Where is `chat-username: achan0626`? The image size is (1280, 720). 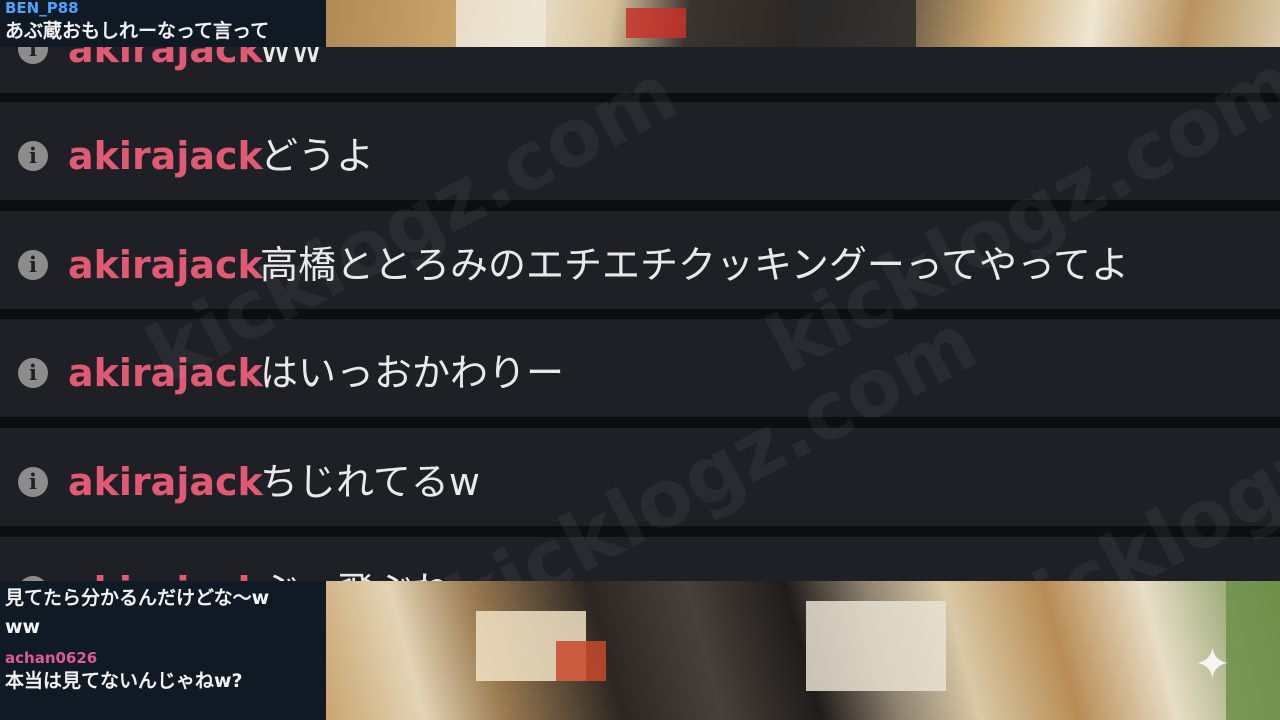 chat-username: achan0626 is located at coordinates (51, 658).